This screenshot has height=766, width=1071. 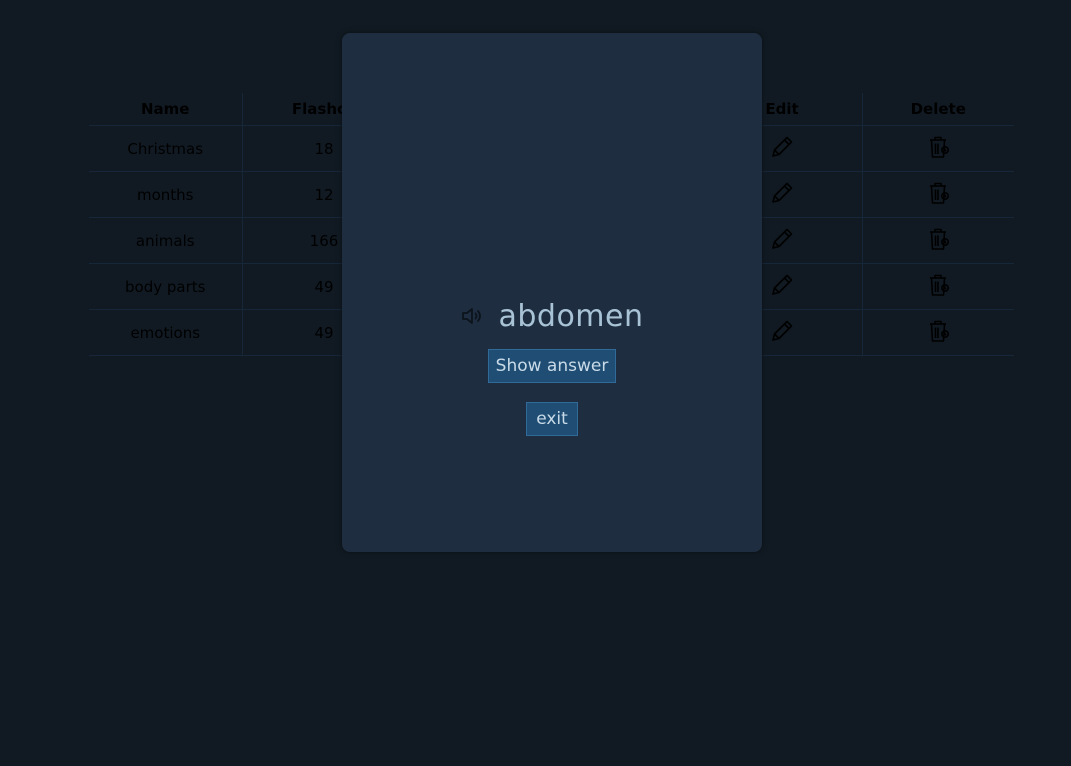 What do you see at coordinates (552, 366) in the screenshot?
I see `show-answer-button: Show answer` at bounding box center [552, 366].